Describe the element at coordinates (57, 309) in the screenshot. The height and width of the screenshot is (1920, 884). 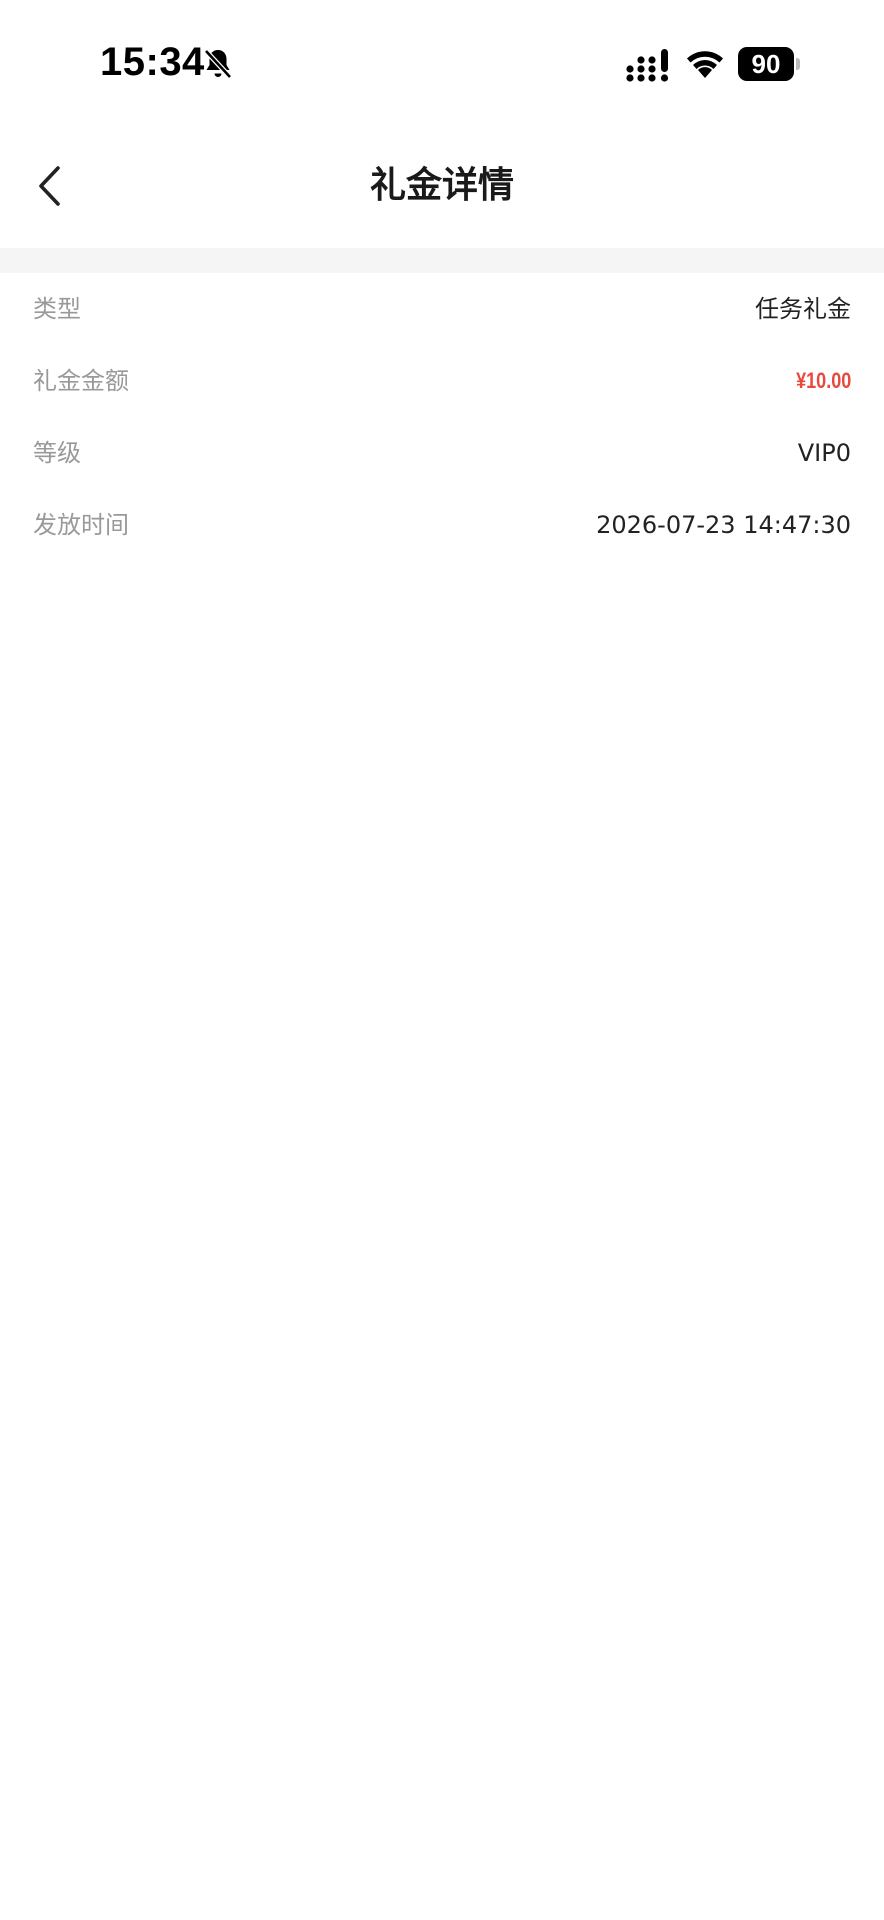
I see `detail-label: 类型` at that location.